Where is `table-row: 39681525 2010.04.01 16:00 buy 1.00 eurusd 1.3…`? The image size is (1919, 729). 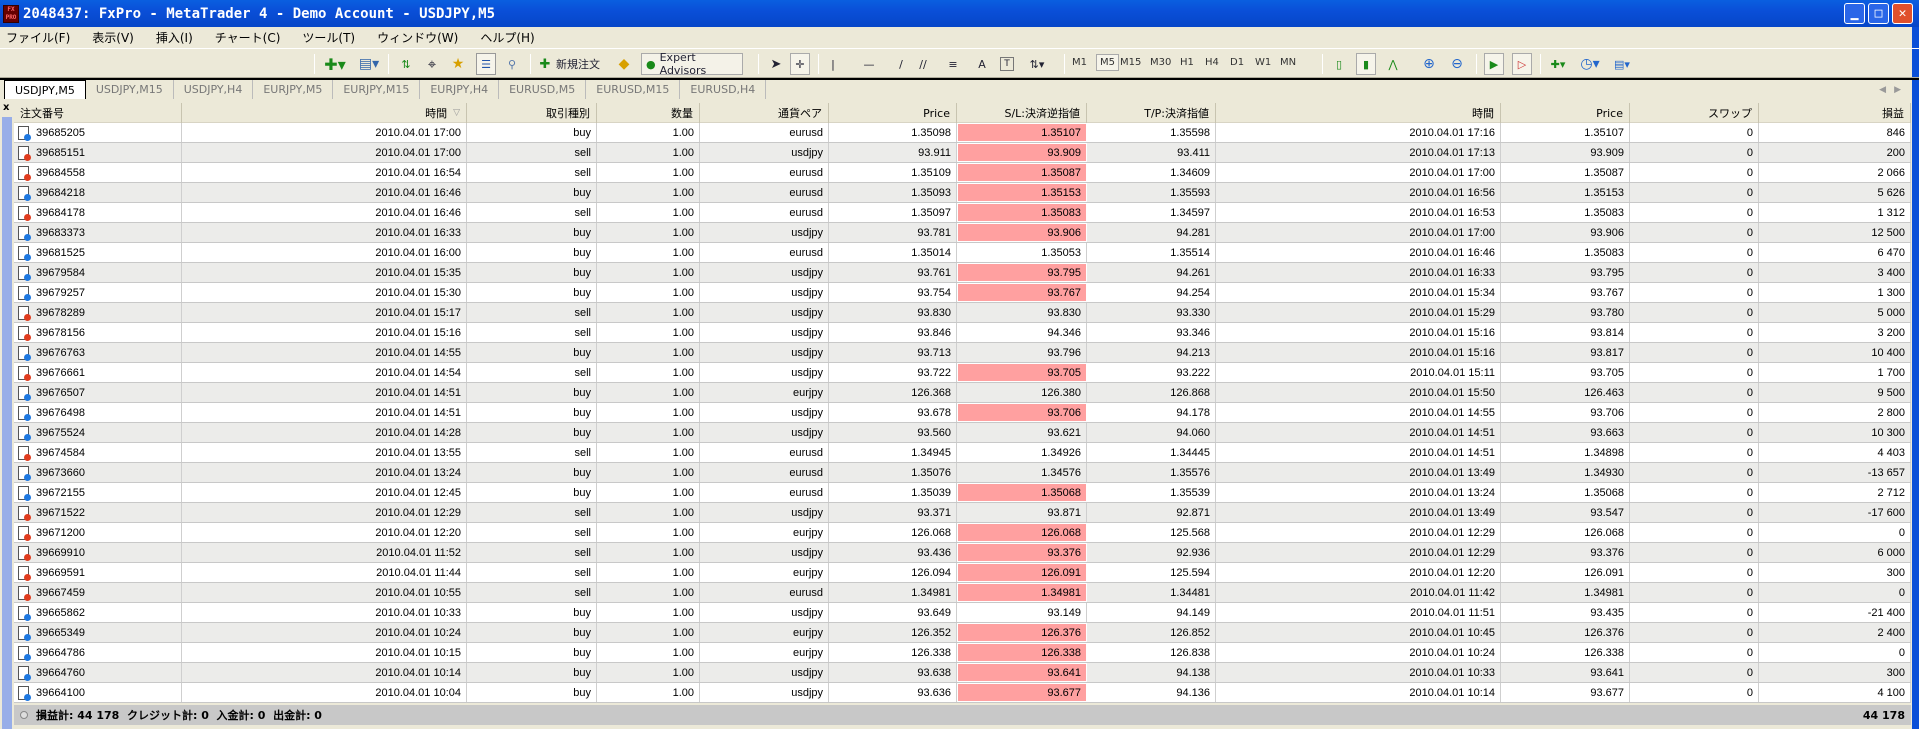
table-row: 39681525 2010.04.01 16:00 buy 1.00 eurusd 1.3… is located at coordinates (962, 253).